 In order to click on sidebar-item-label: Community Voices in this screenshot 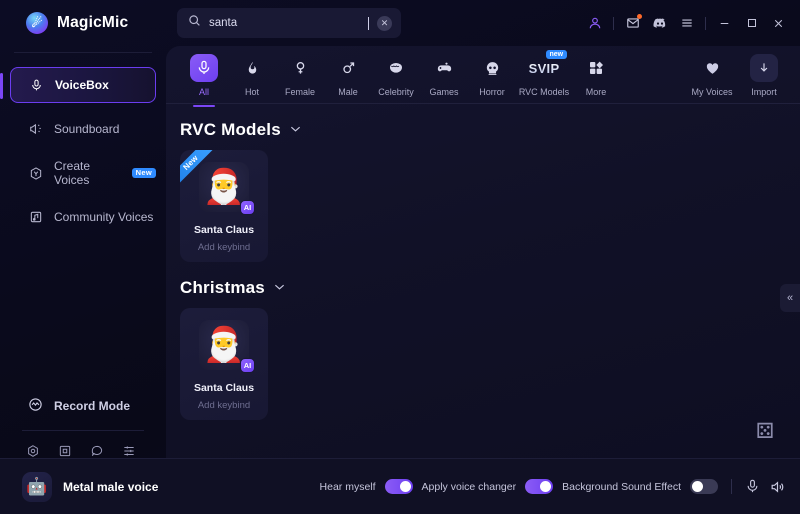, I will do `click(104, 217)`.